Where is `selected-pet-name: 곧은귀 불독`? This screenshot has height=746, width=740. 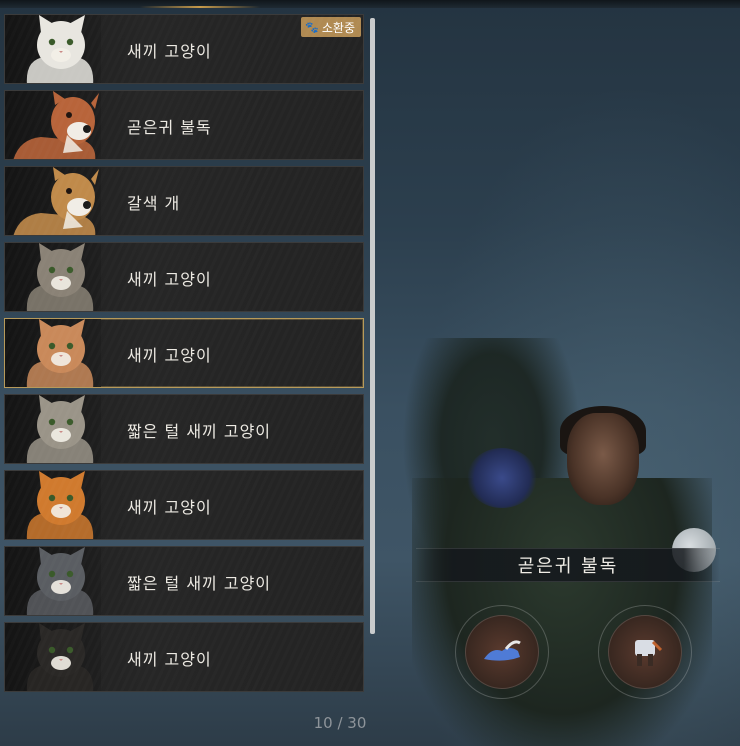
selected-pet-name: 곧은귀 불독 is located at coordinates (568, 565).